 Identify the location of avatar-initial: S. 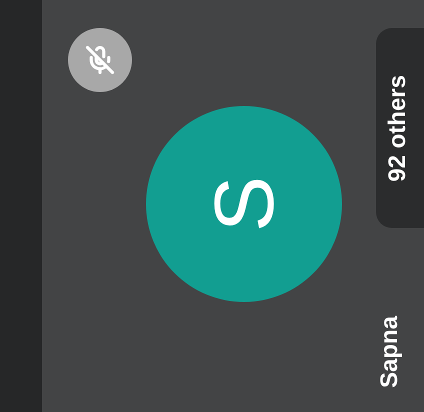
(244, 204).